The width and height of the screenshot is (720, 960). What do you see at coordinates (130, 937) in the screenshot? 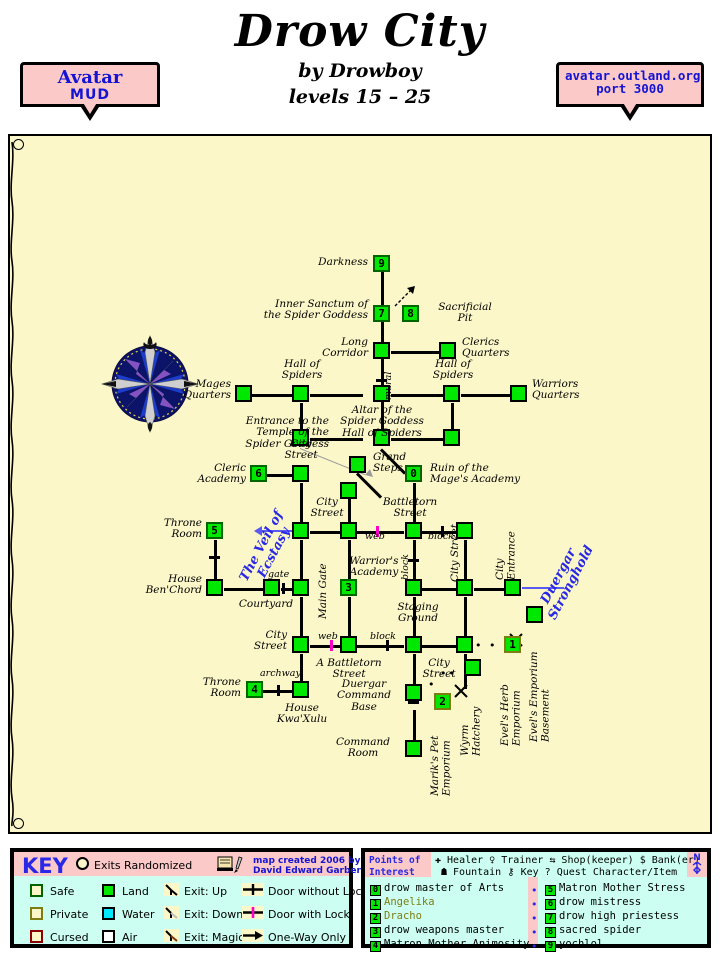
I see `air-label: Air` at bounding box center [130, 937].